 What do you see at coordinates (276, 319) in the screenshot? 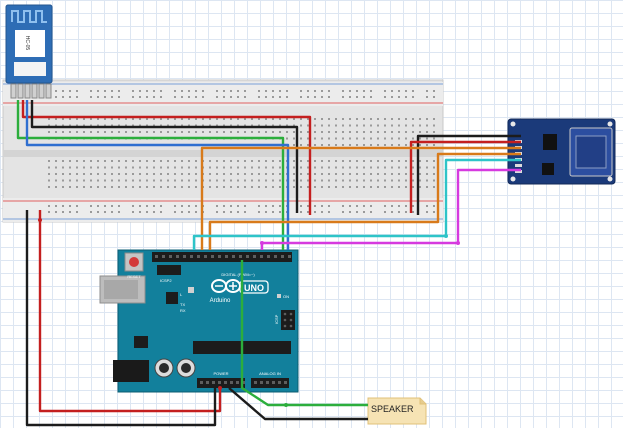
I see `icsp-label: ICSP` at bounding box center [276, 319].